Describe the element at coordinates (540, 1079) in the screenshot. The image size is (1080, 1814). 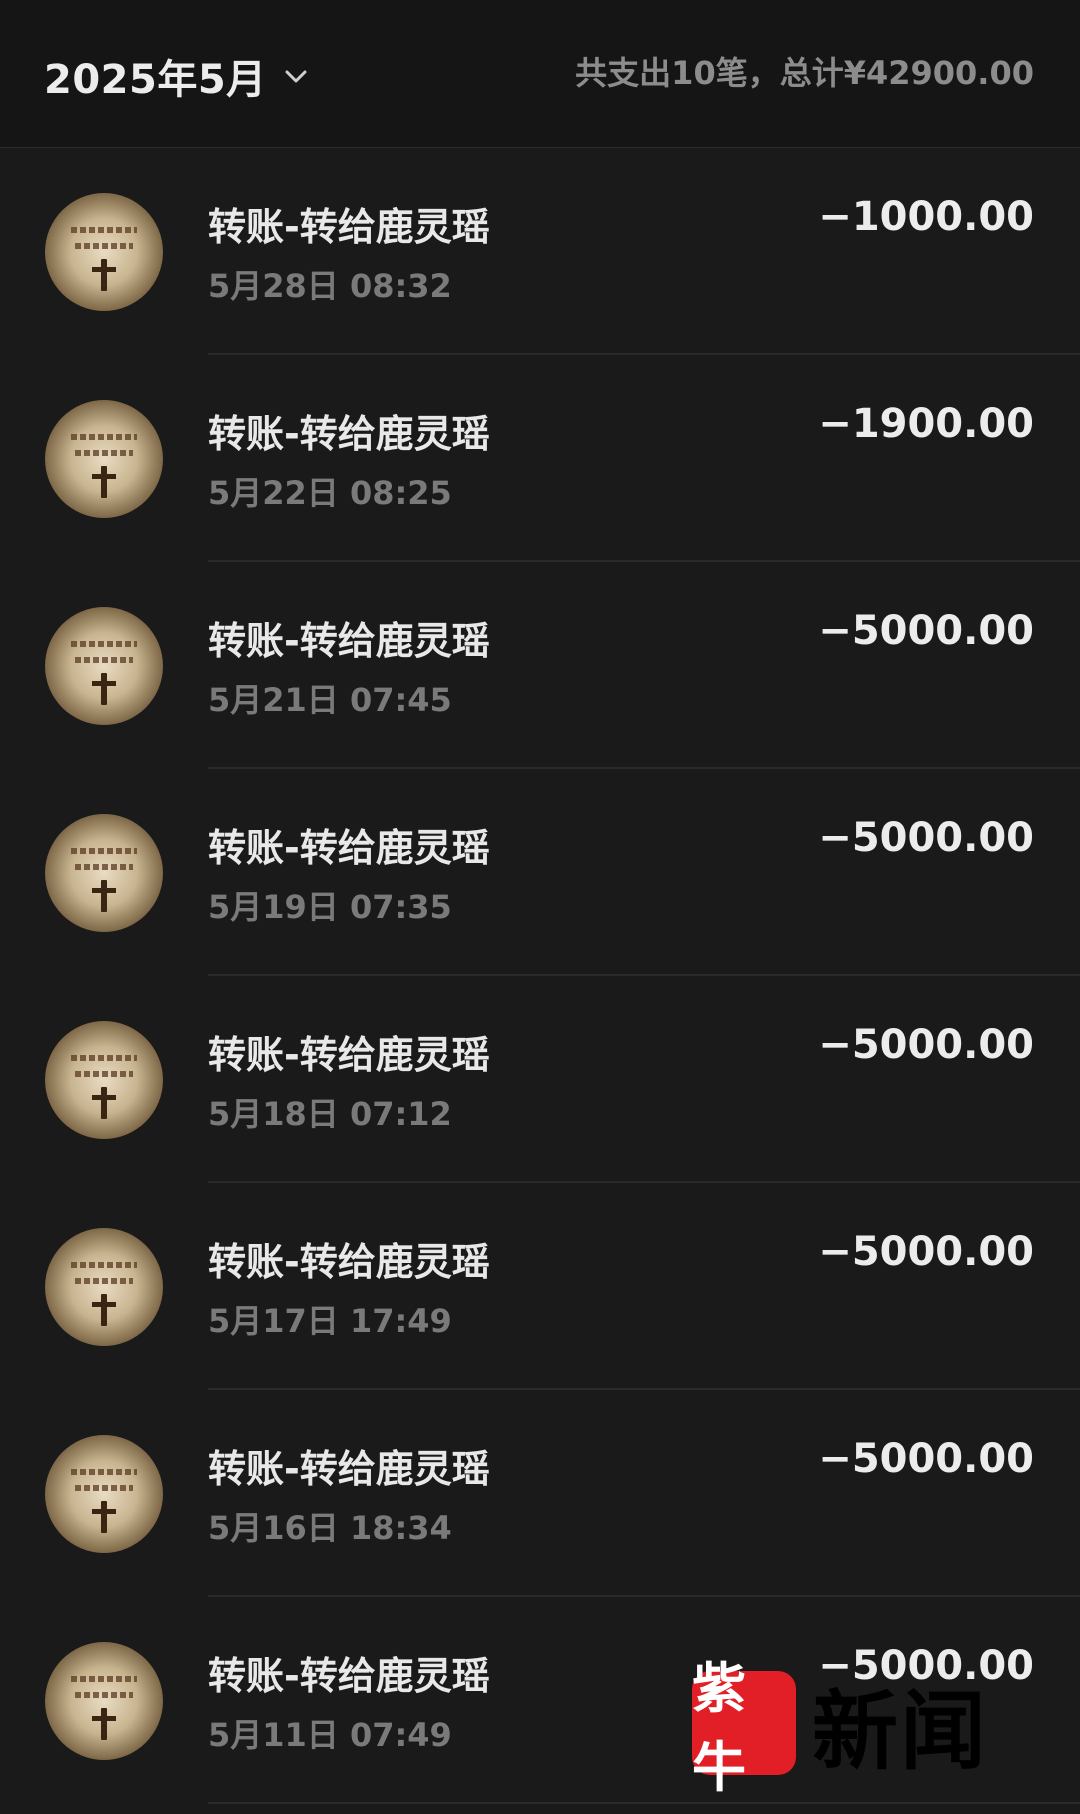
I see `transaction-row: 转账-转给鹿灵瑶 5月18日 07:12 −5000.00` at that location.